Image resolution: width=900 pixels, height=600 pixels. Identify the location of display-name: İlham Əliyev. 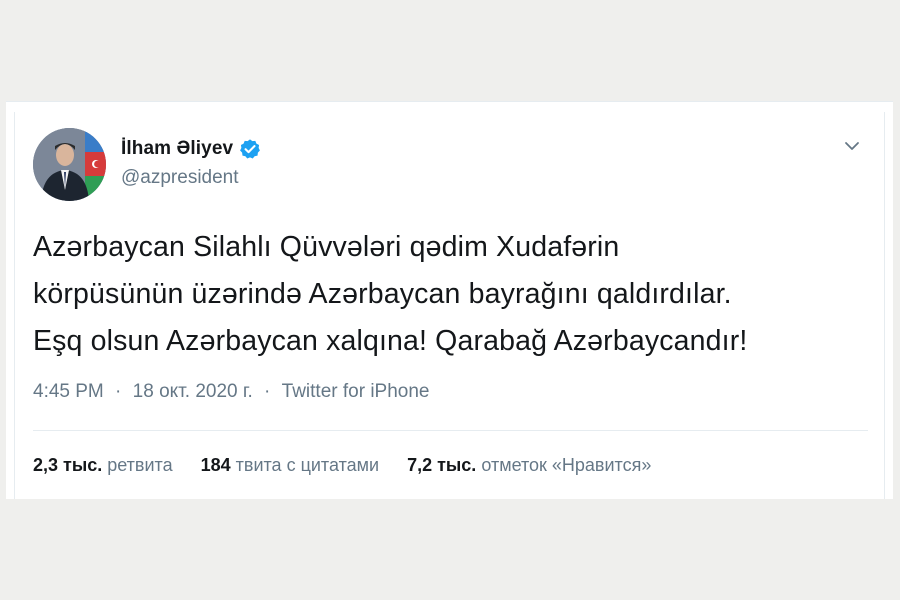
(177, 149).